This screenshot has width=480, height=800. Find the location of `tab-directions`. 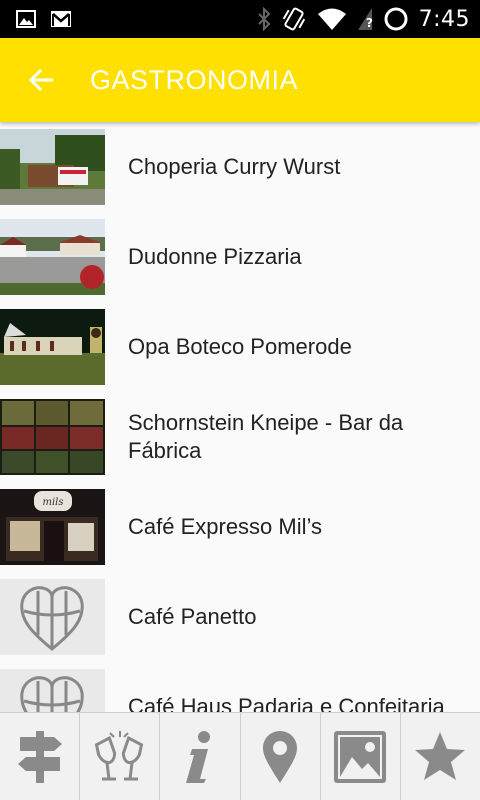

tab-directions is located at coordinates (39, 756).